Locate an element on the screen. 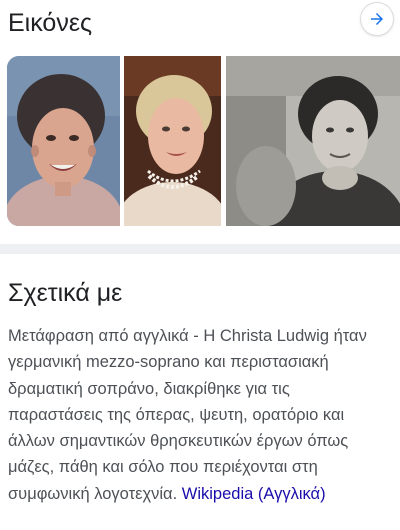 The width and height of the screenshot is (400, 530). section-divider is located at coordinates (200, 249).